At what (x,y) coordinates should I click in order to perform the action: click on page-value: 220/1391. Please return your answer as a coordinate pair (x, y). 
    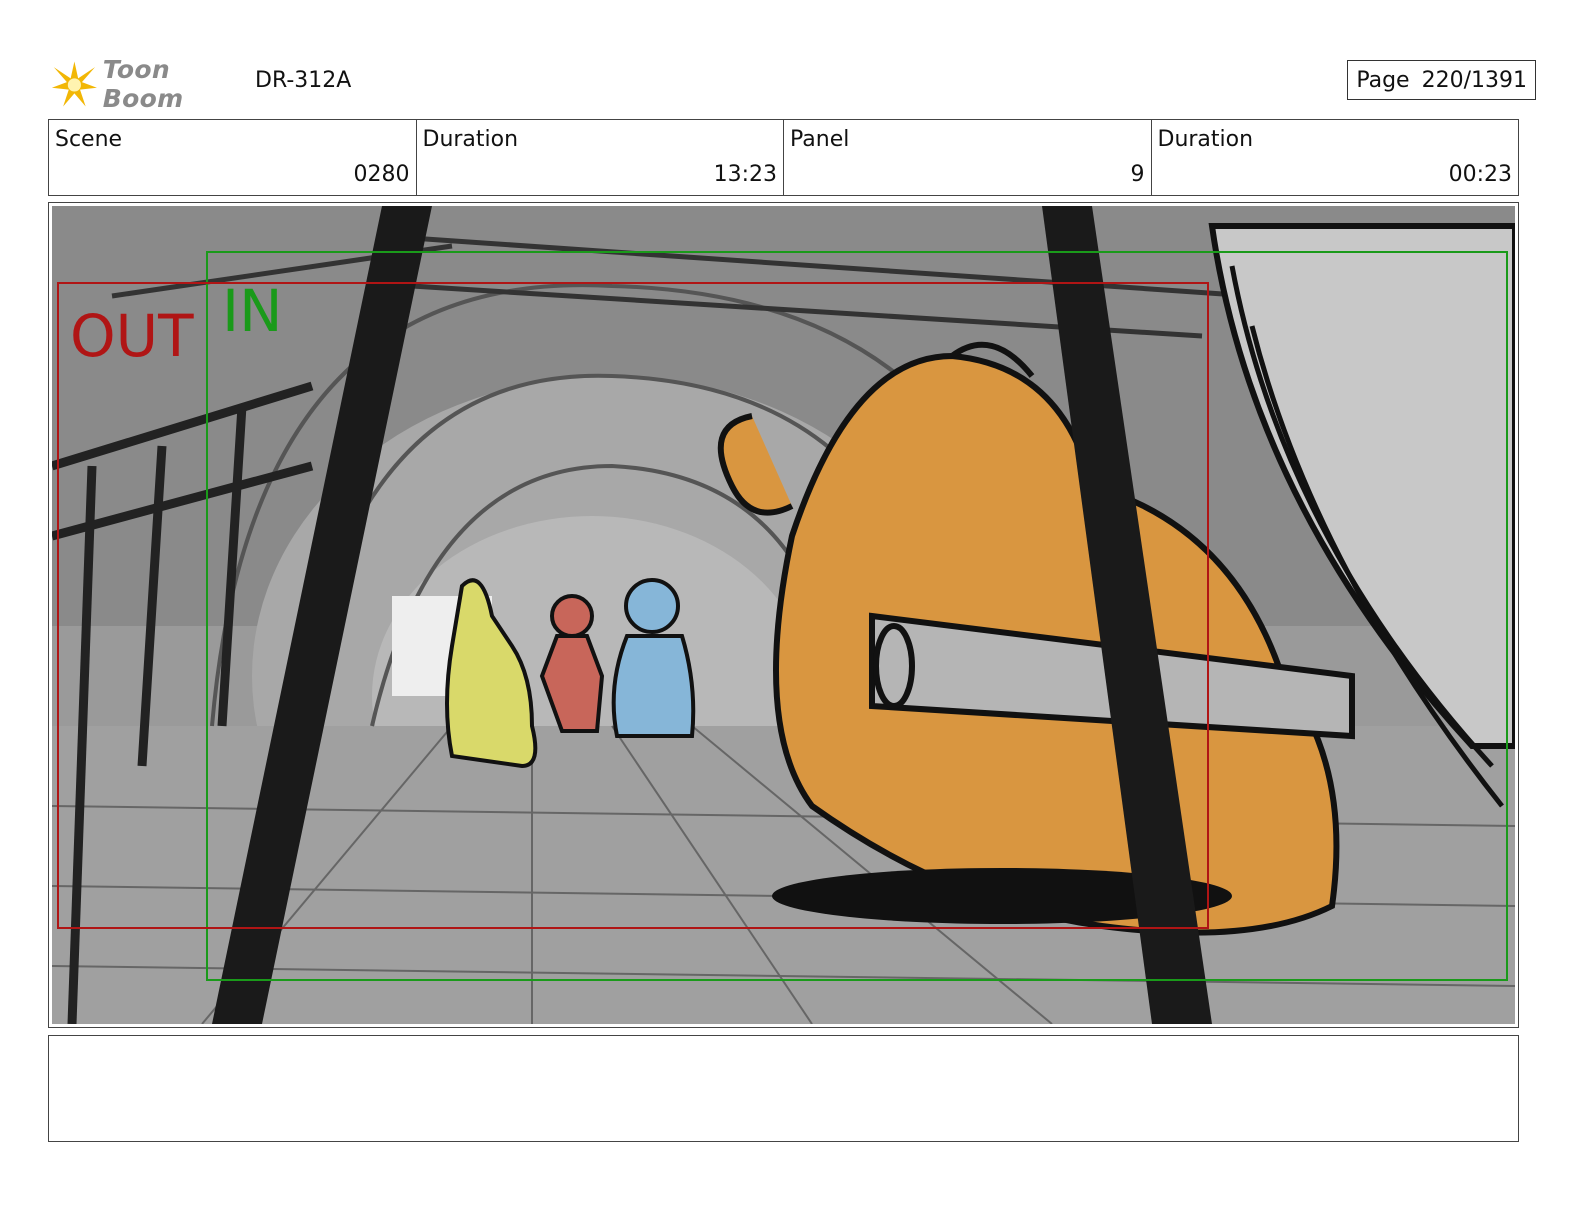
    Looking at the image, I should click on (1474, 80).